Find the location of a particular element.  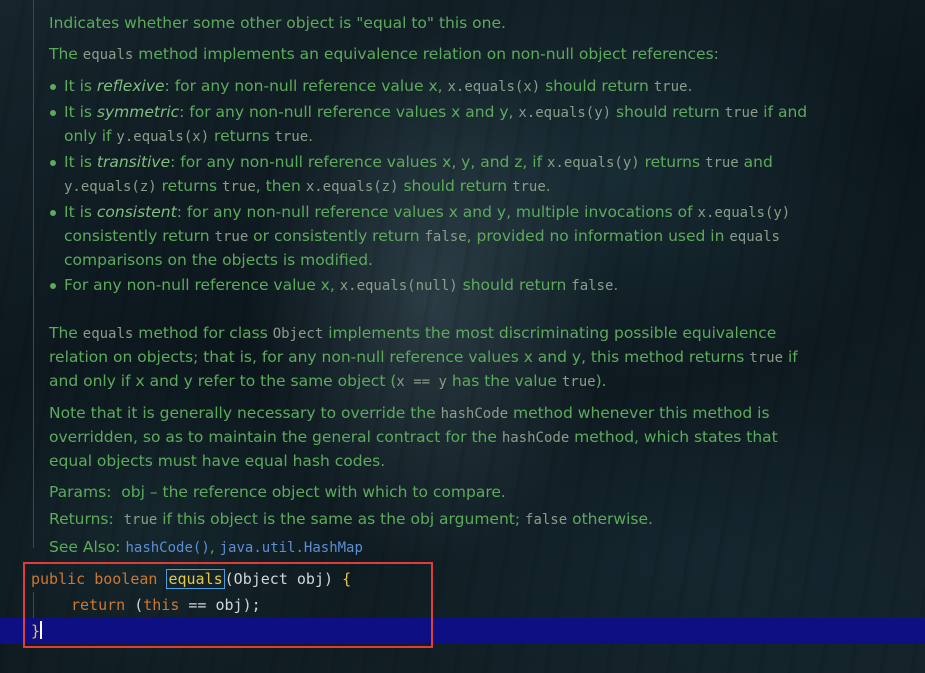

see-also-label: See Also: is located at coordinates (85, 547).